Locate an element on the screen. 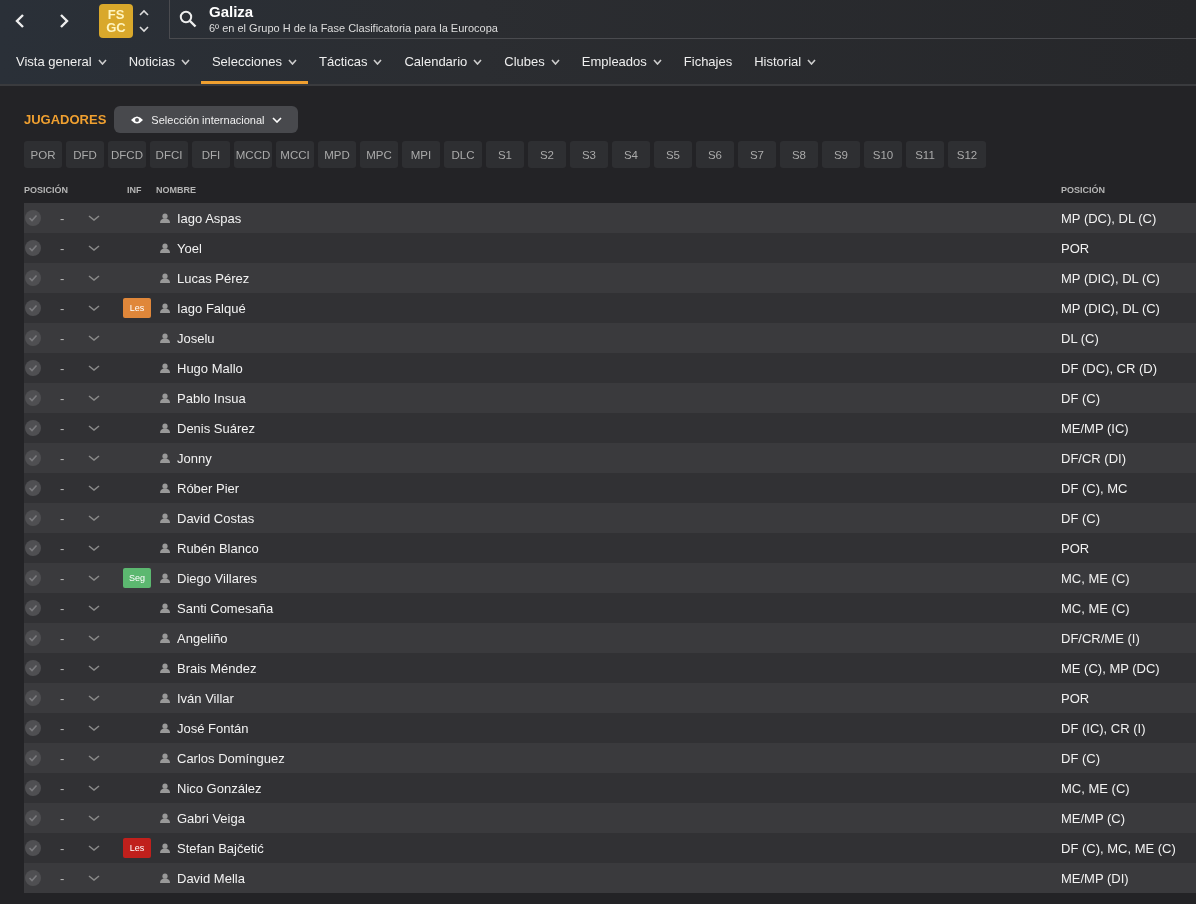 The width and height of the screenshot is (1196, 904). player-row: - Lucas Pérez MP (DIC), DL (C) is located at coordinates (610, 278).